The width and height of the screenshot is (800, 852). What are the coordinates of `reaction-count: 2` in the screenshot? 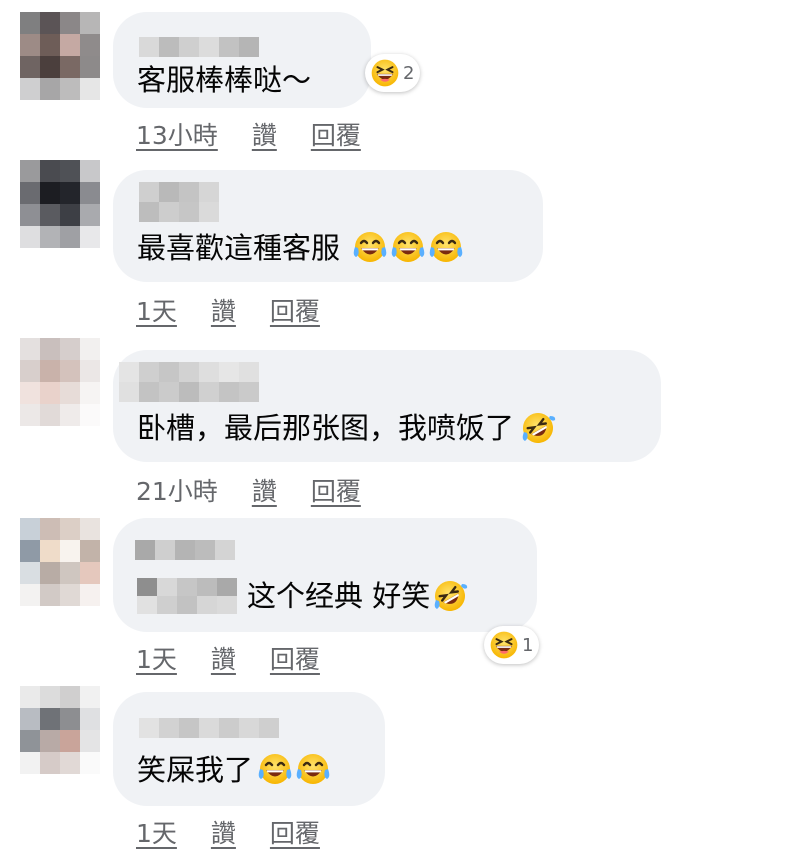 It's located at (409, 73).